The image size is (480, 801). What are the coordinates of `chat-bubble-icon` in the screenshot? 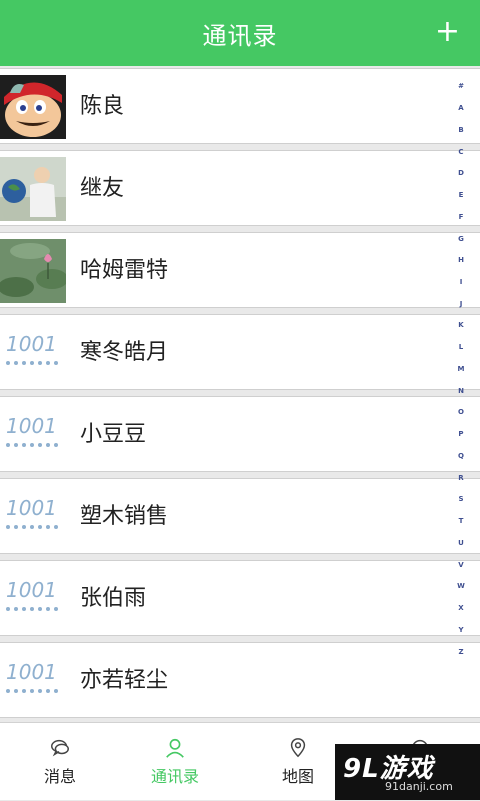 It's located at (60, 748).